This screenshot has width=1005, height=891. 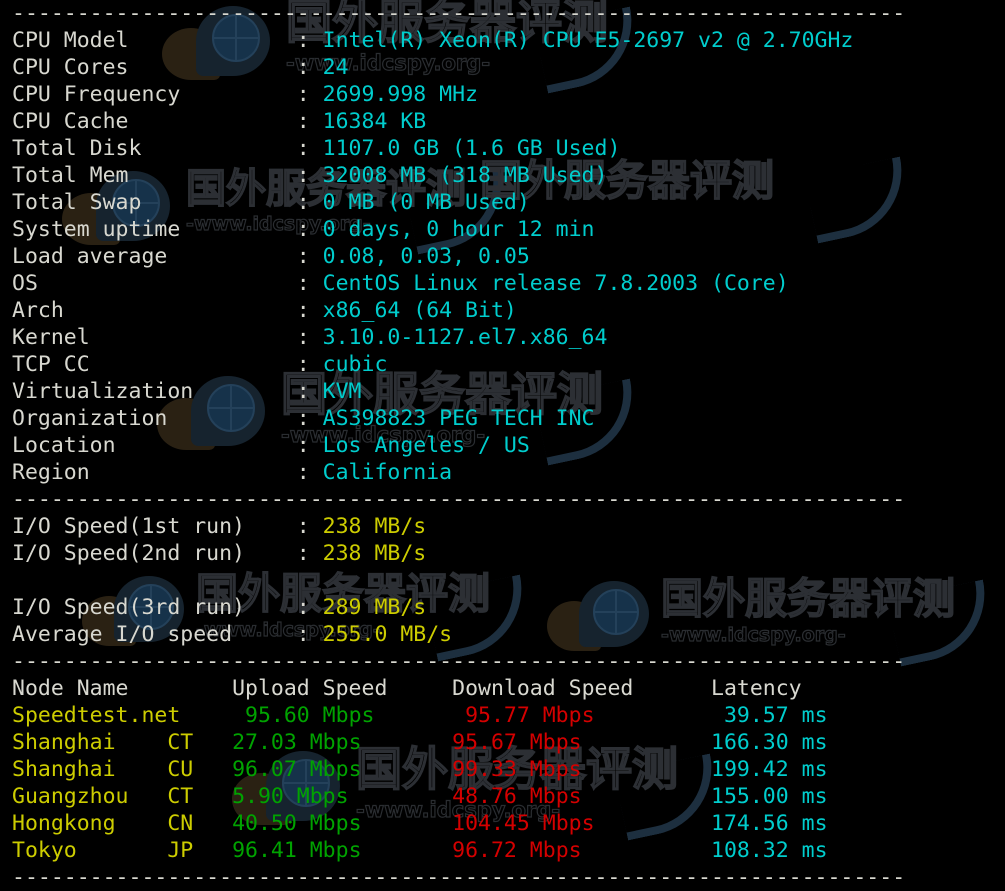 I want to click on info-row-label: Load average, so click(x=154, y=256).